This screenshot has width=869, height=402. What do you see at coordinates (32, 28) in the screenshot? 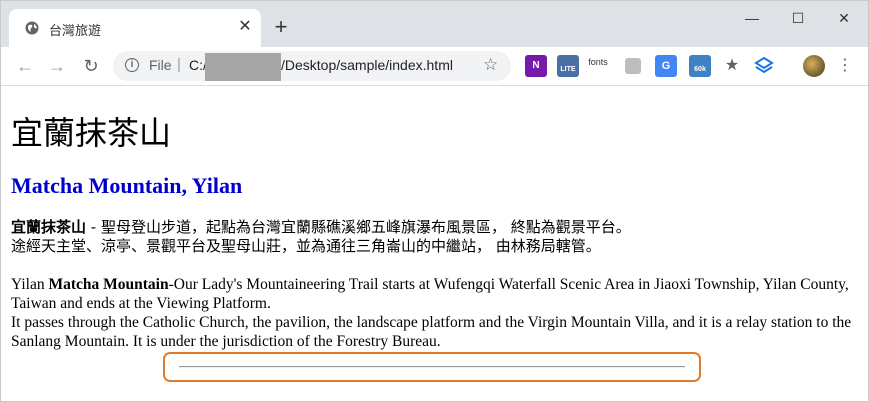
I see `globe-icon` at bounding box center [32, 28].